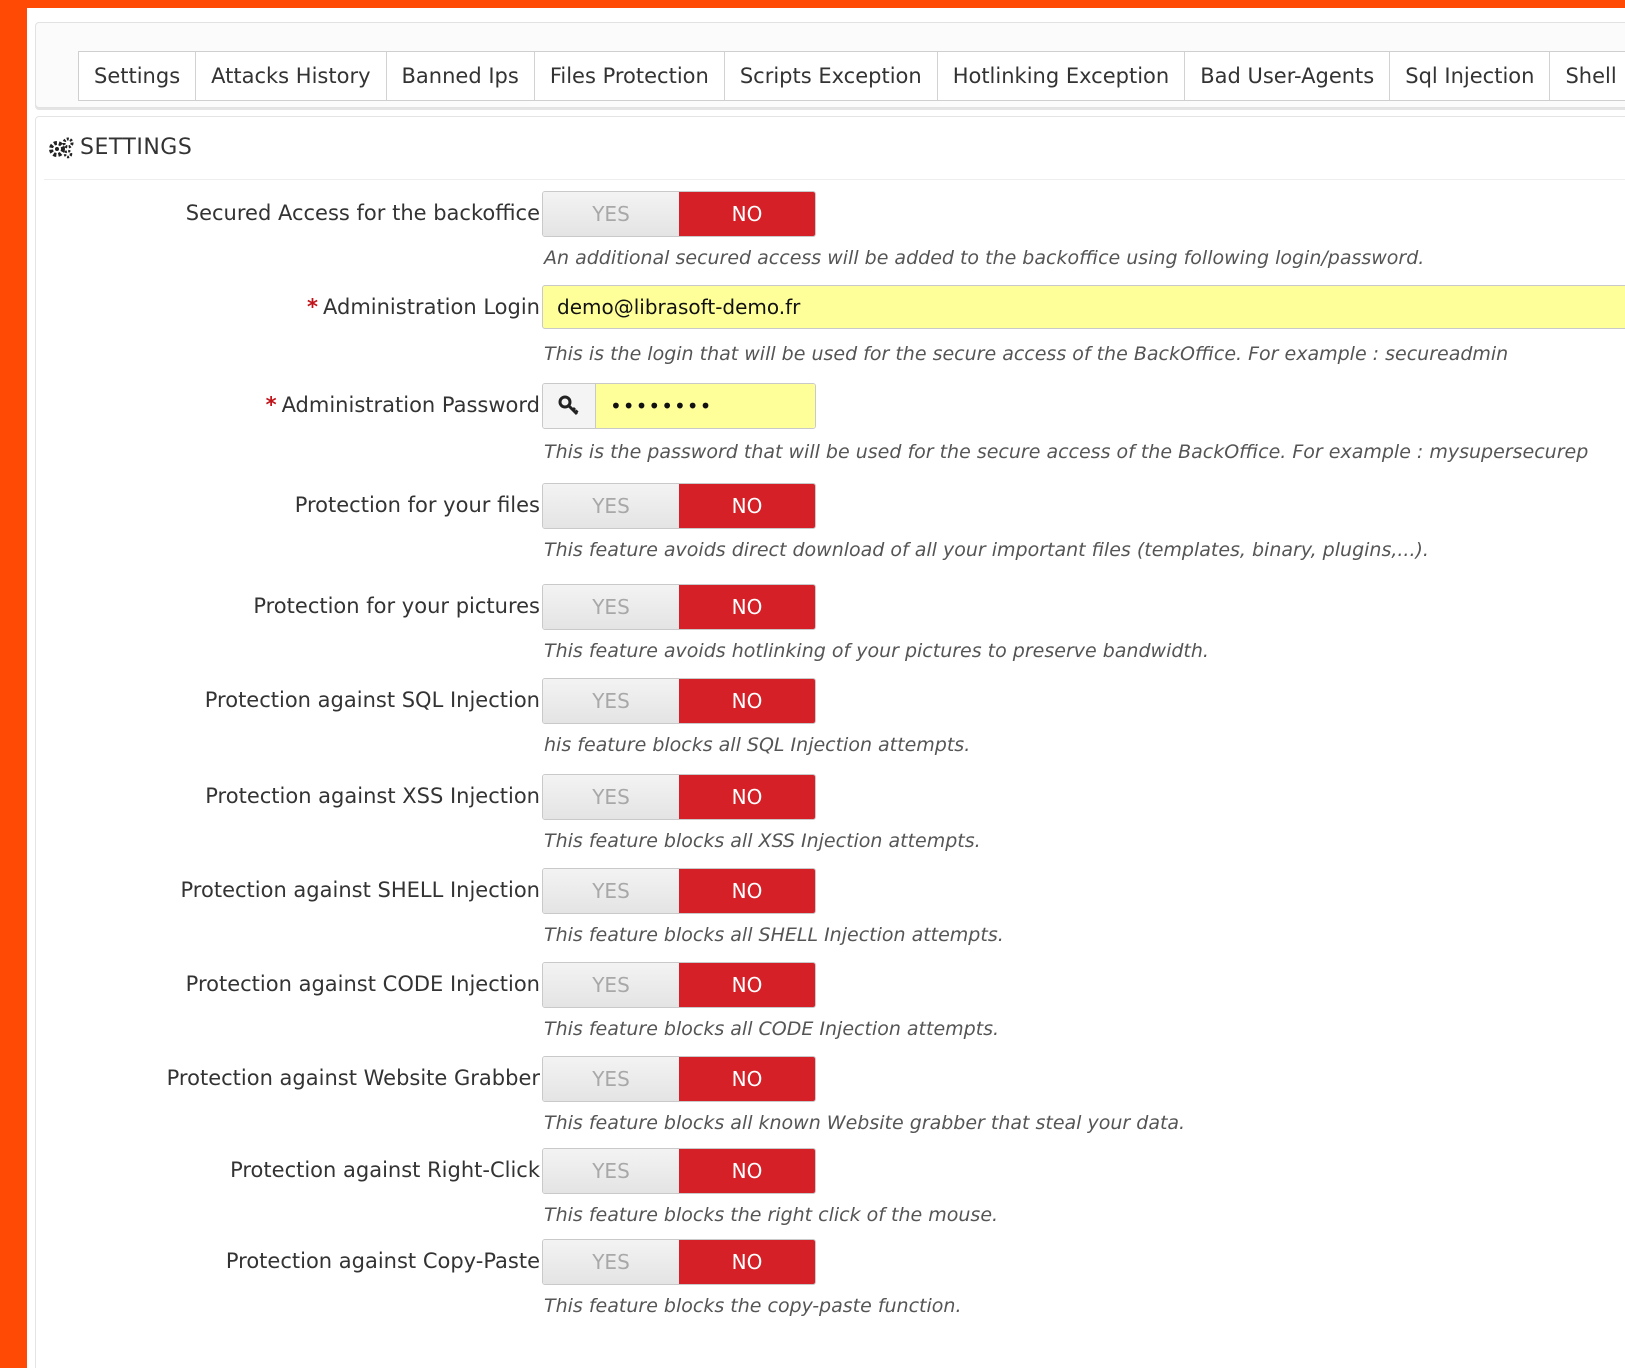 Image resolution: width=1625 pixels, height=1368 pixels. I want to click on tab-settings: Settings, so click(138, 76).